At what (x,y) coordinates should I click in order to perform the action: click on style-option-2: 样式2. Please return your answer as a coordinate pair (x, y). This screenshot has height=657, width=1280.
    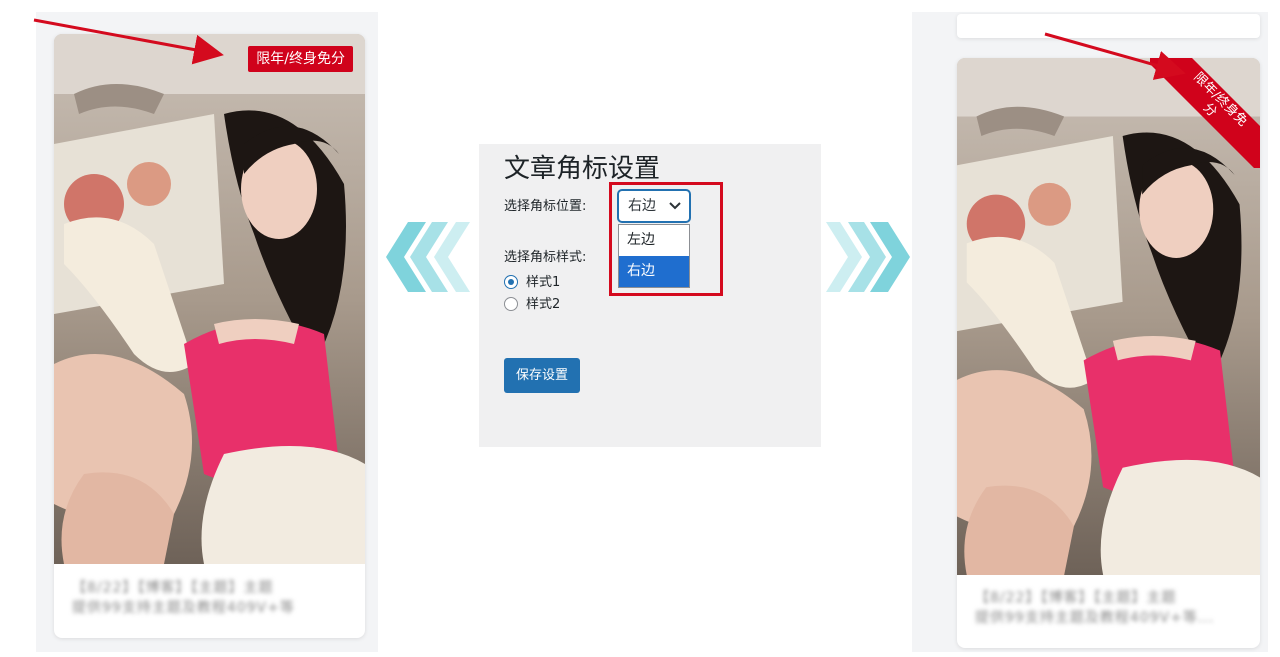
    Looking at the image, I should click on (532, 305).